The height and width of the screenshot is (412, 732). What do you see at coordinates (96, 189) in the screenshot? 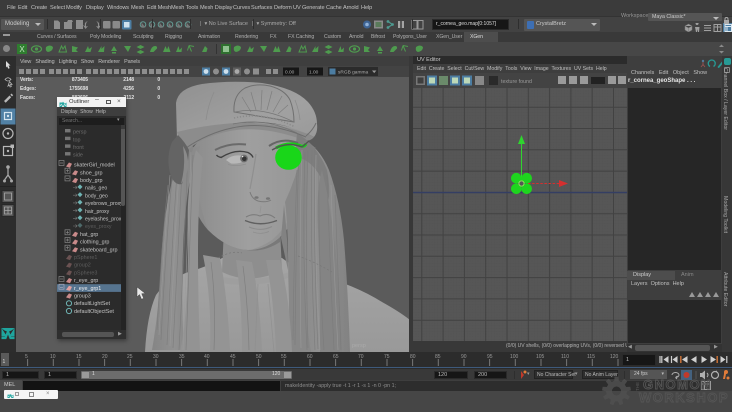
I see `svg-text: nails_geo` at bounding box center [96, 189].